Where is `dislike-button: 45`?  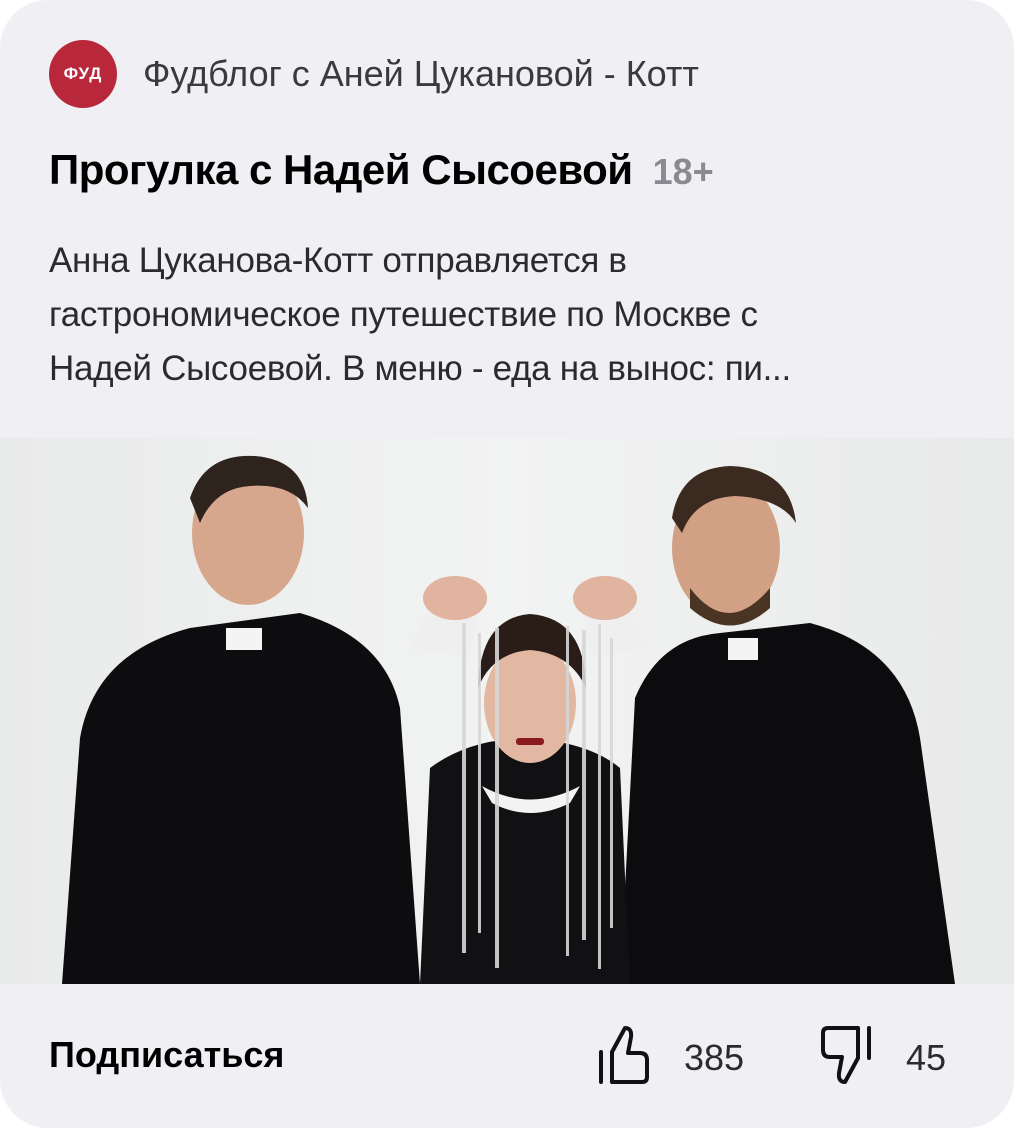 dislike-button: 45 is located at coordinates (883, 1057).